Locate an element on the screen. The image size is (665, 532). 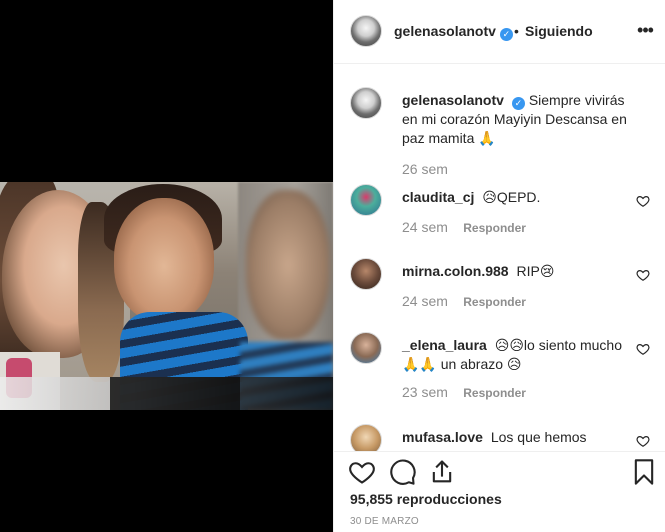
caption-meta: 26 sem is located at coordinates (425, 169).